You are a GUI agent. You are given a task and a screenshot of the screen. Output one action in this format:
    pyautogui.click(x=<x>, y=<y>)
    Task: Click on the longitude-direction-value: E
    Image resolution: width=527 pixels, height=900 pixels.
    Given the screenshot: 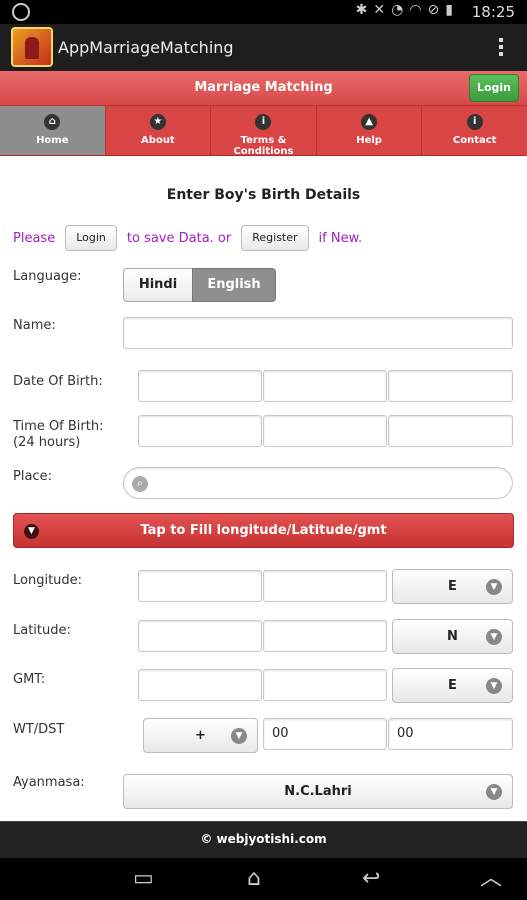 What is the action you would take?
    pyautogui.click(x=452, y=586)
    